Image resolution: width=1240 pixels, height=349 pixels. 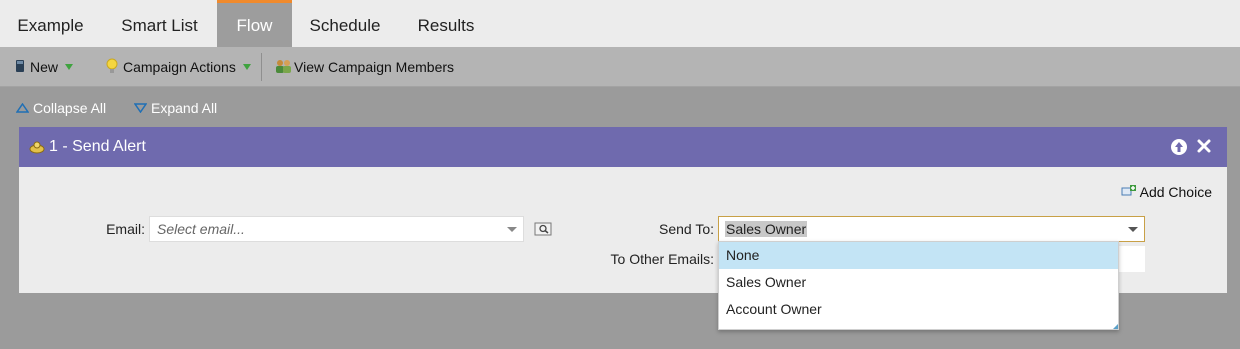 What do you see at coordinates (261, 67) in the screenshot?
I see `toolbar-divider` at bounding box center [261, 67].